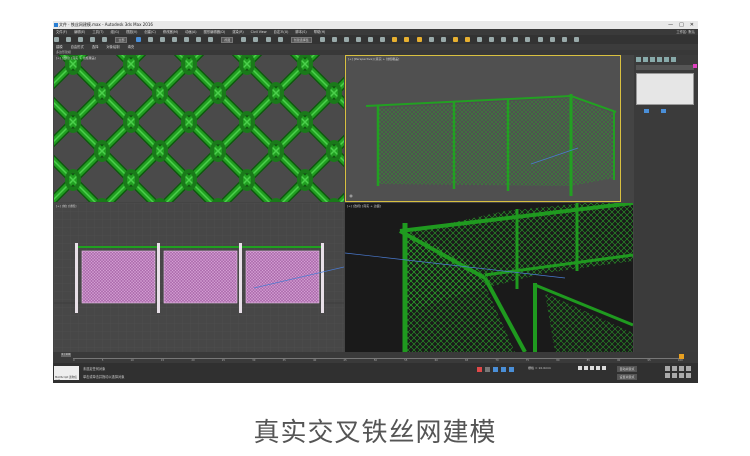 This screenshot has height=456, width=750. Describe the element at coordinates (256, 39) in the screenshot. I see `snap-icon` at that location.